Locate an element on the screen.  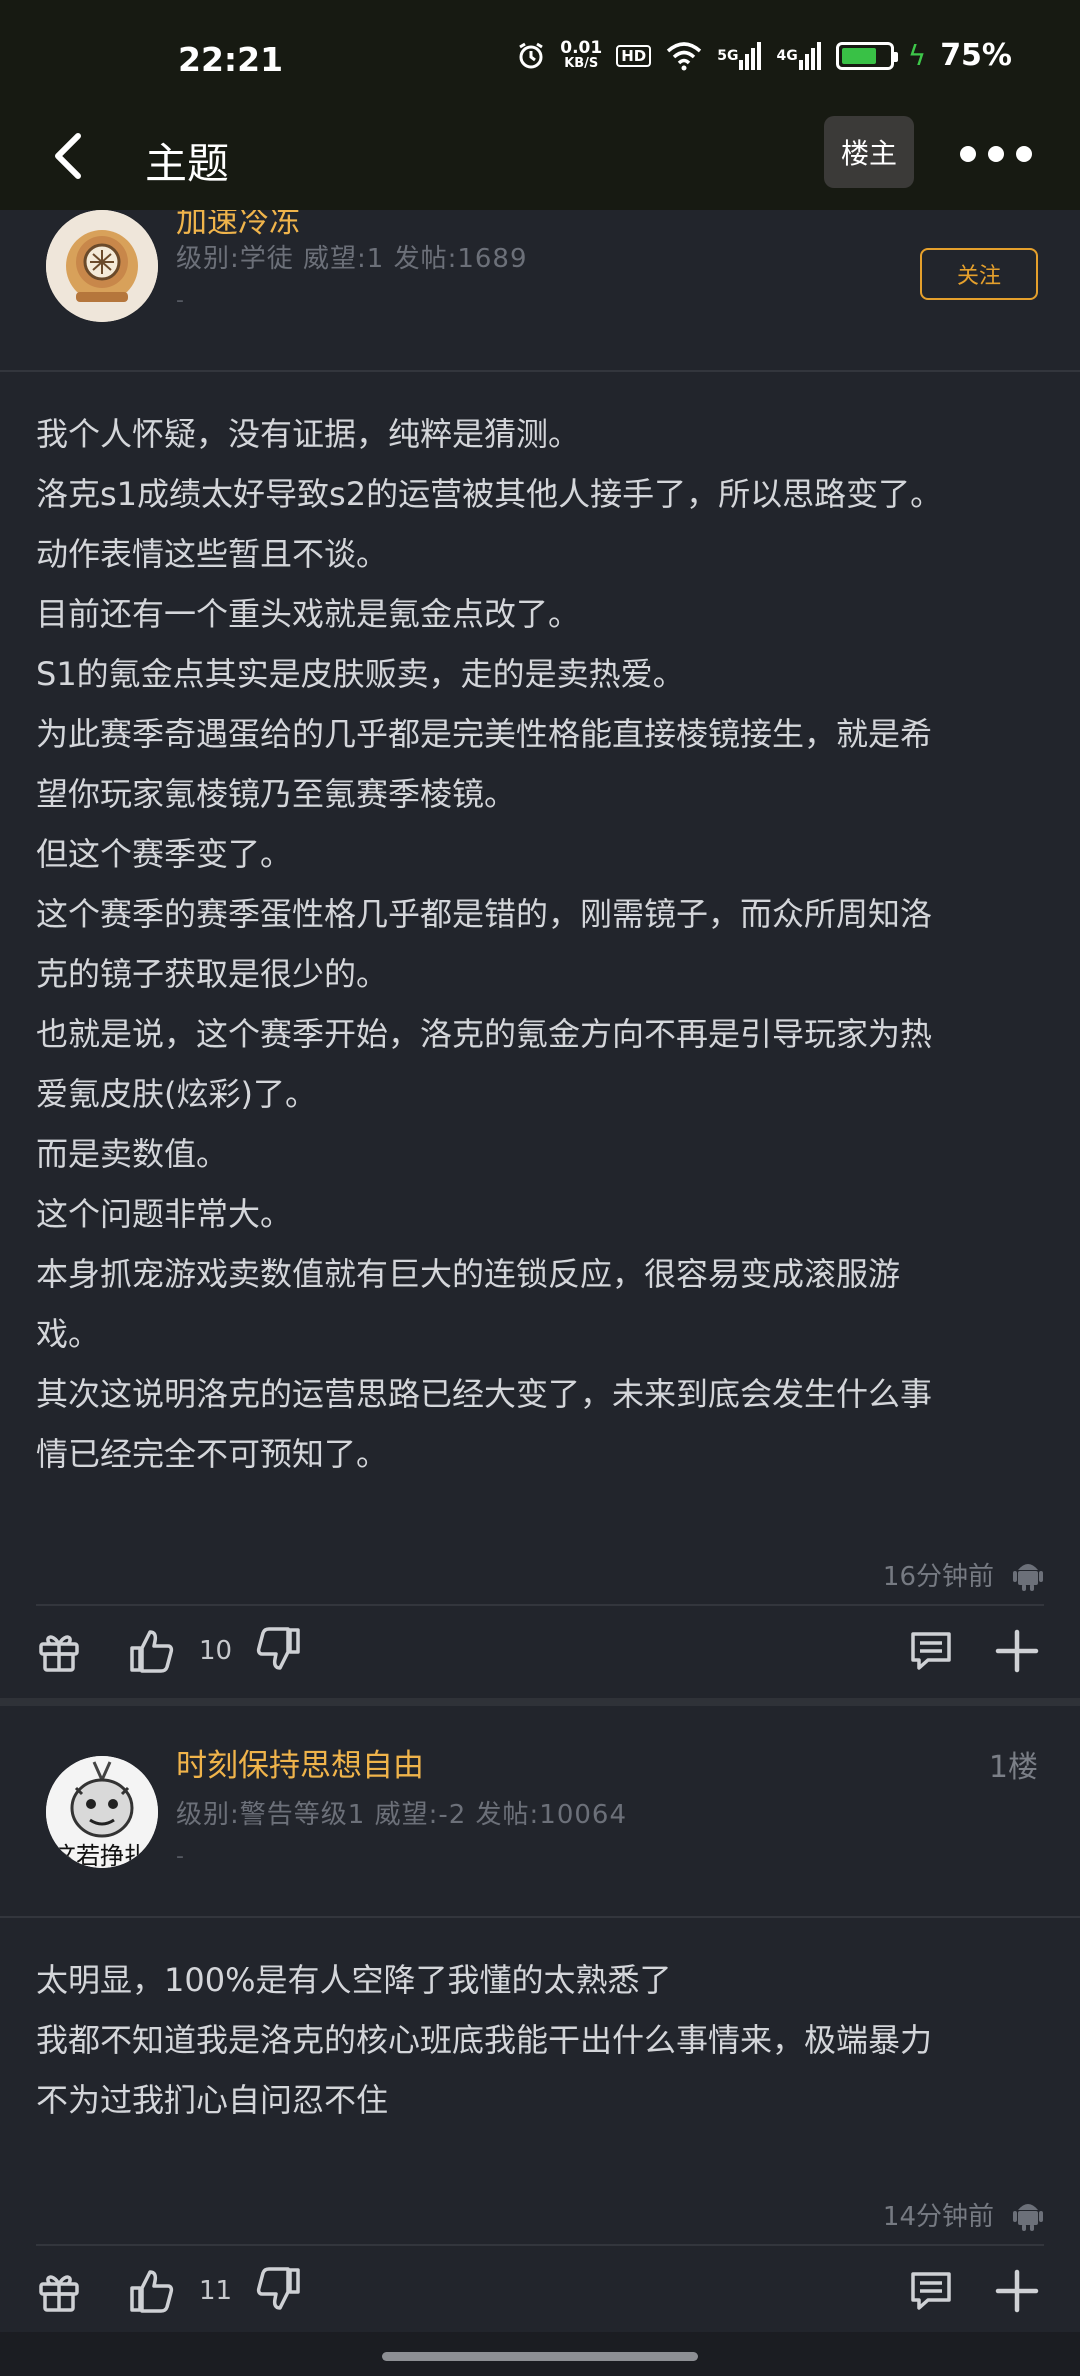
post-actions: 10 is located at coordinates (540, 1652).